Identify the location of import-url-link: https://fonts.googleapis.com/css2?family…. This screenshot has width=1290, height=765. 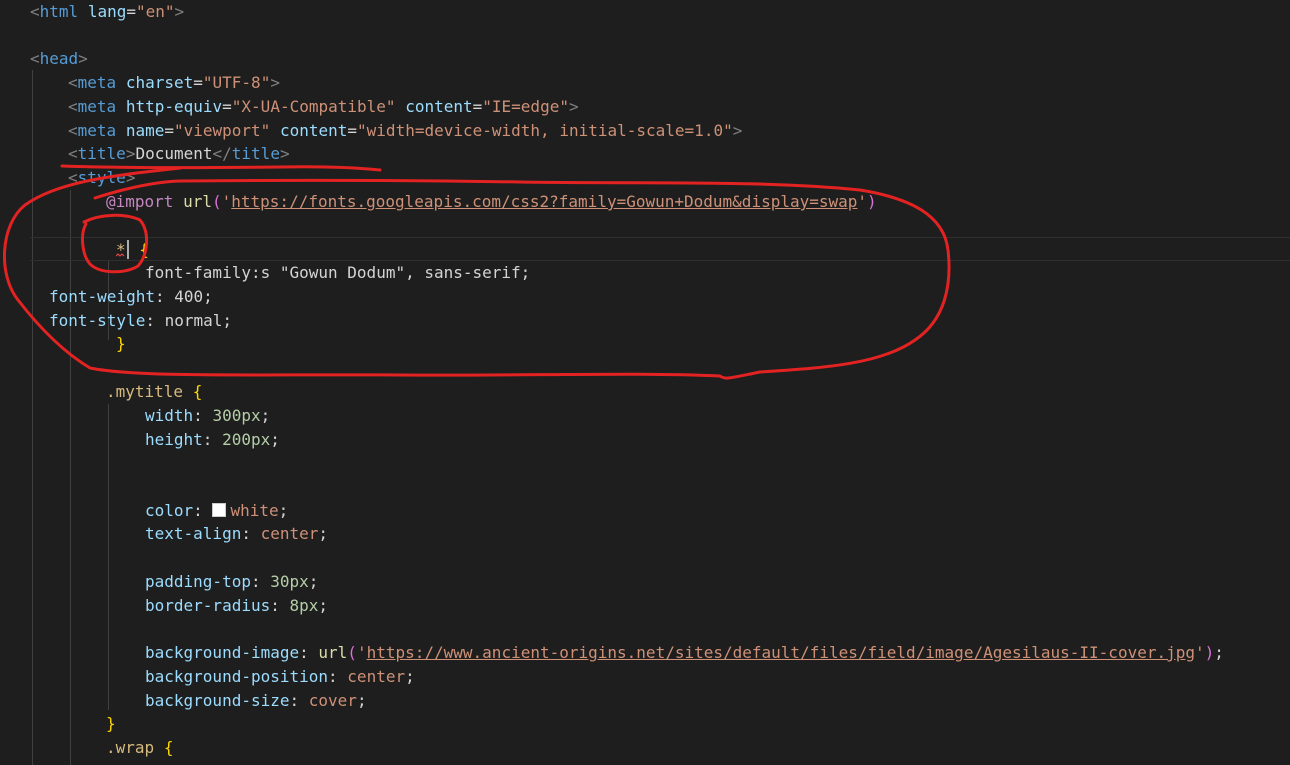
(544, 201).